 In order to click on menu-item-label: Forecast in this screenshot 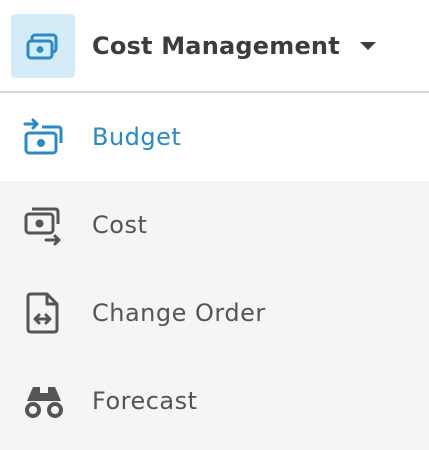, I will do `click(145, 401)`.